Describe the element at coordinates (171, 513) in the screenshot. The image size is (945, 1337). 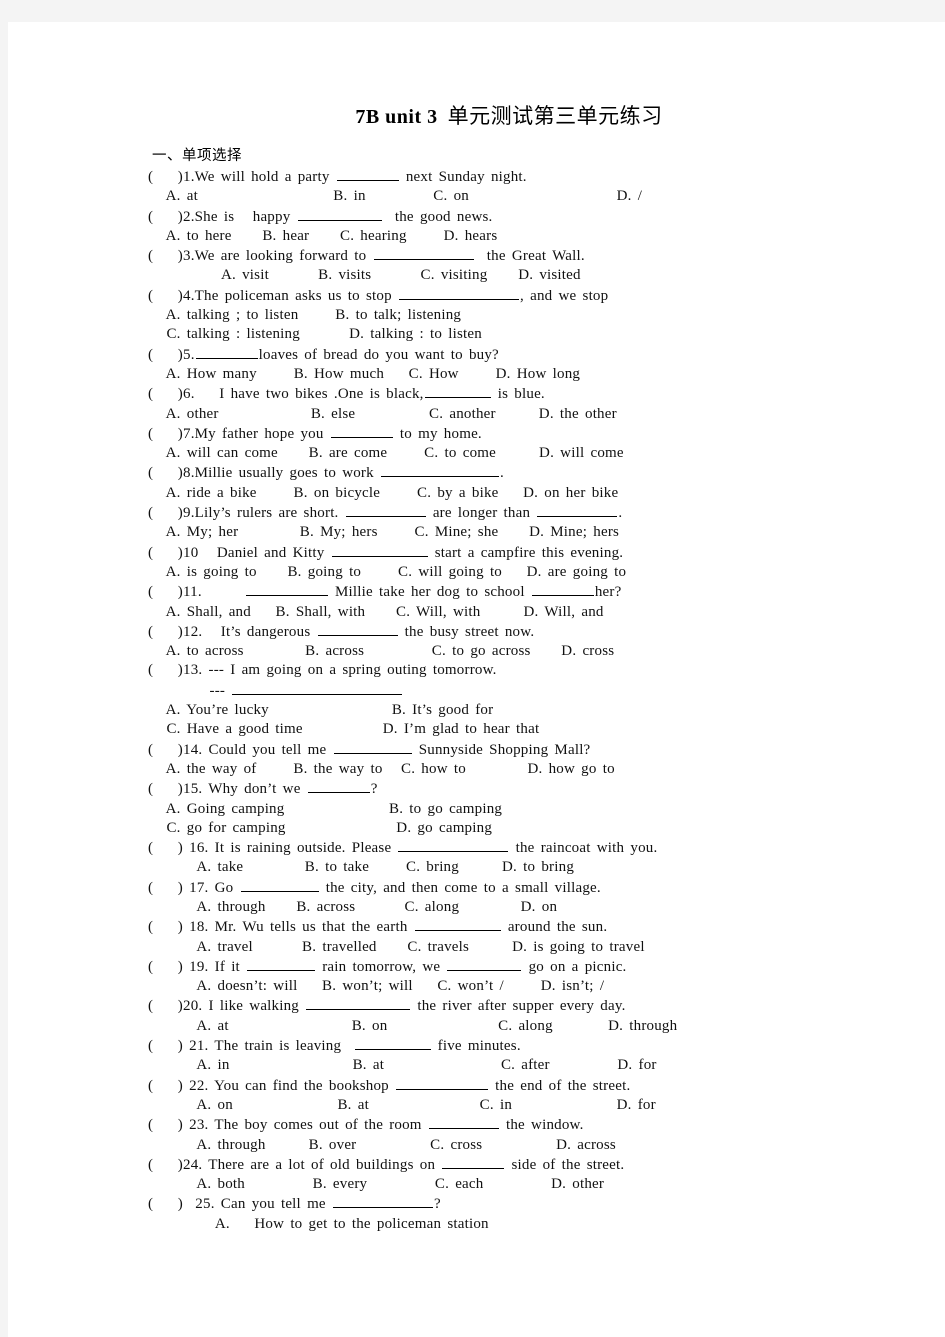
I see `answer-bracket: ( )9.` at that location.